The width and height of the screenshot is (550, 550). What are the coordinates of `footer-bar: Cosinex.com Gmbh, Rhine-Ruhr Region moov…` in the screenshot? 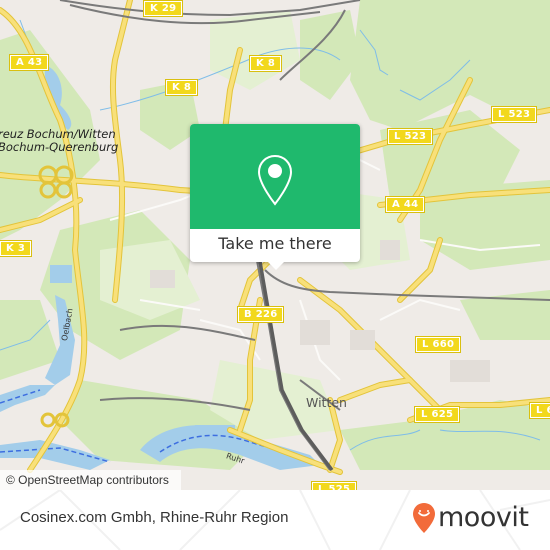 It's located at (275, 520).